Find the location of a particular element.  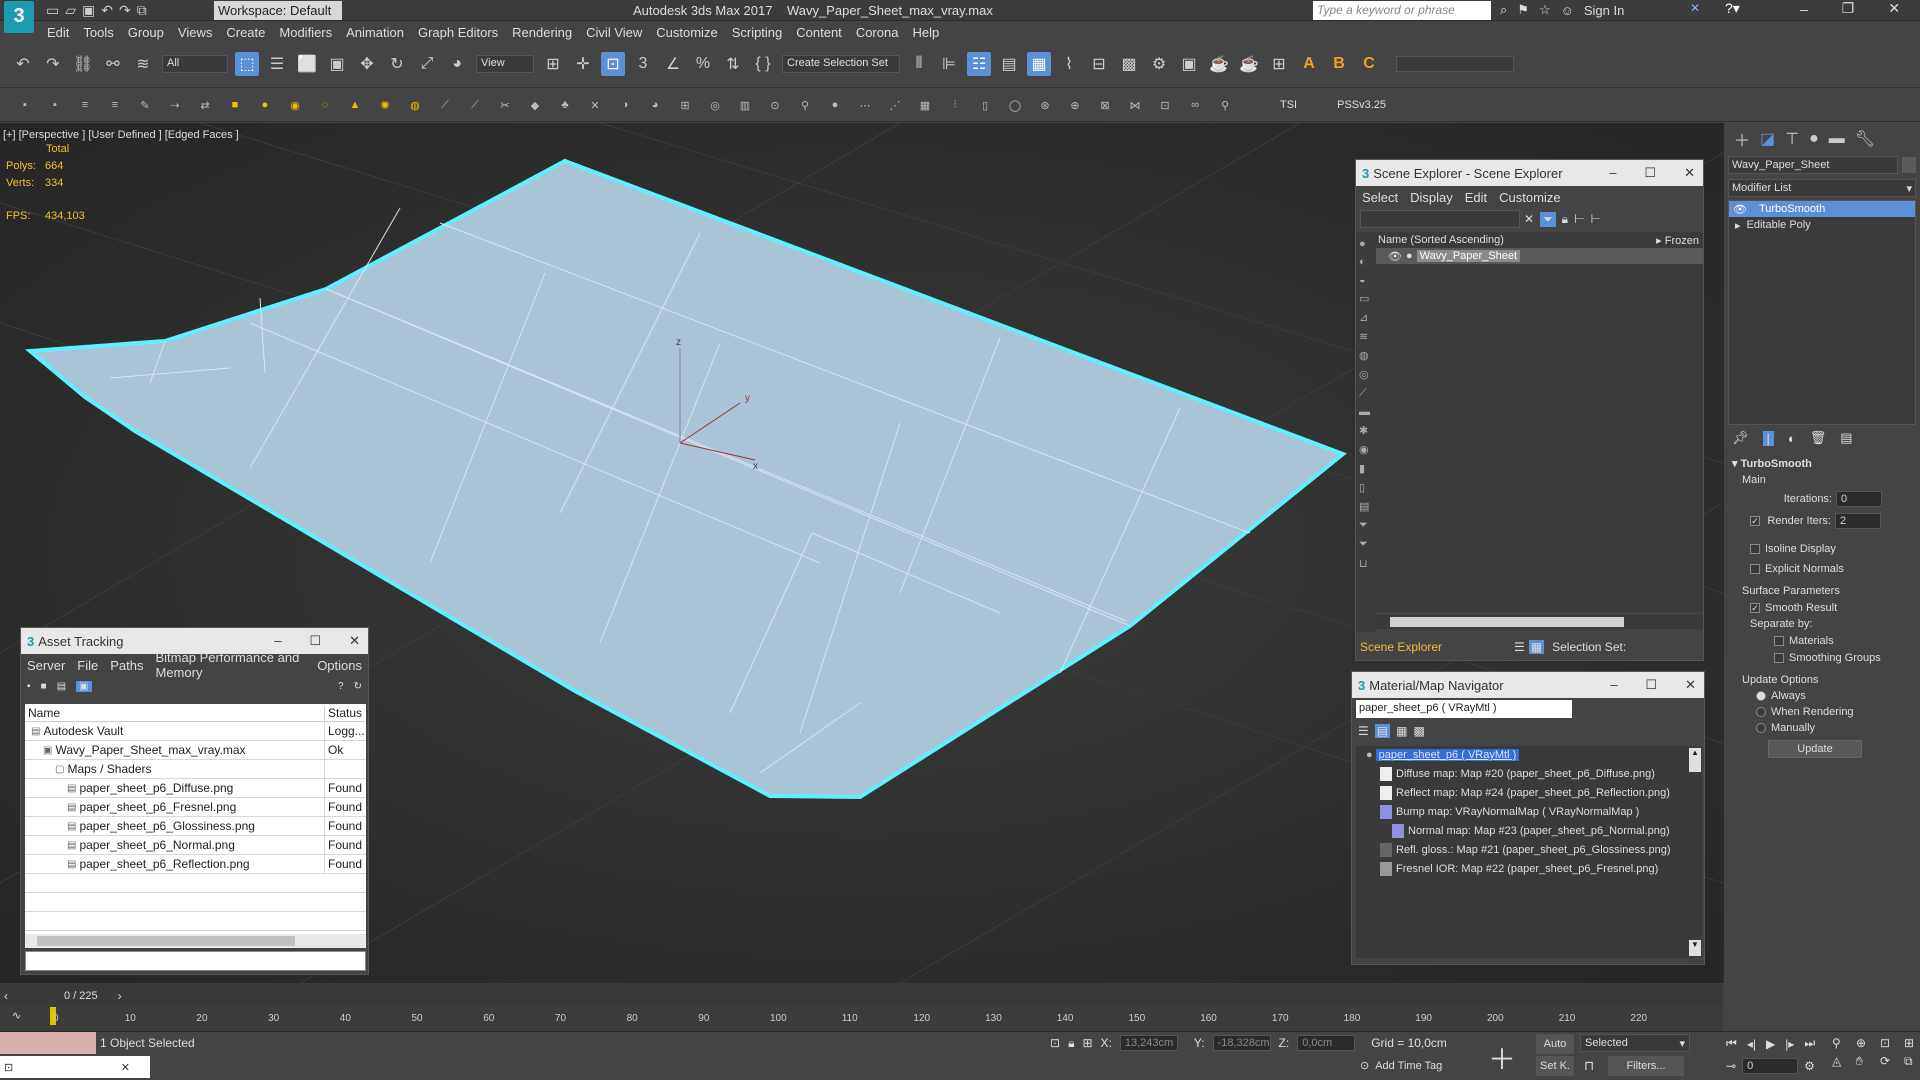

maxscript-listener is located at coordinates (48, 1043).